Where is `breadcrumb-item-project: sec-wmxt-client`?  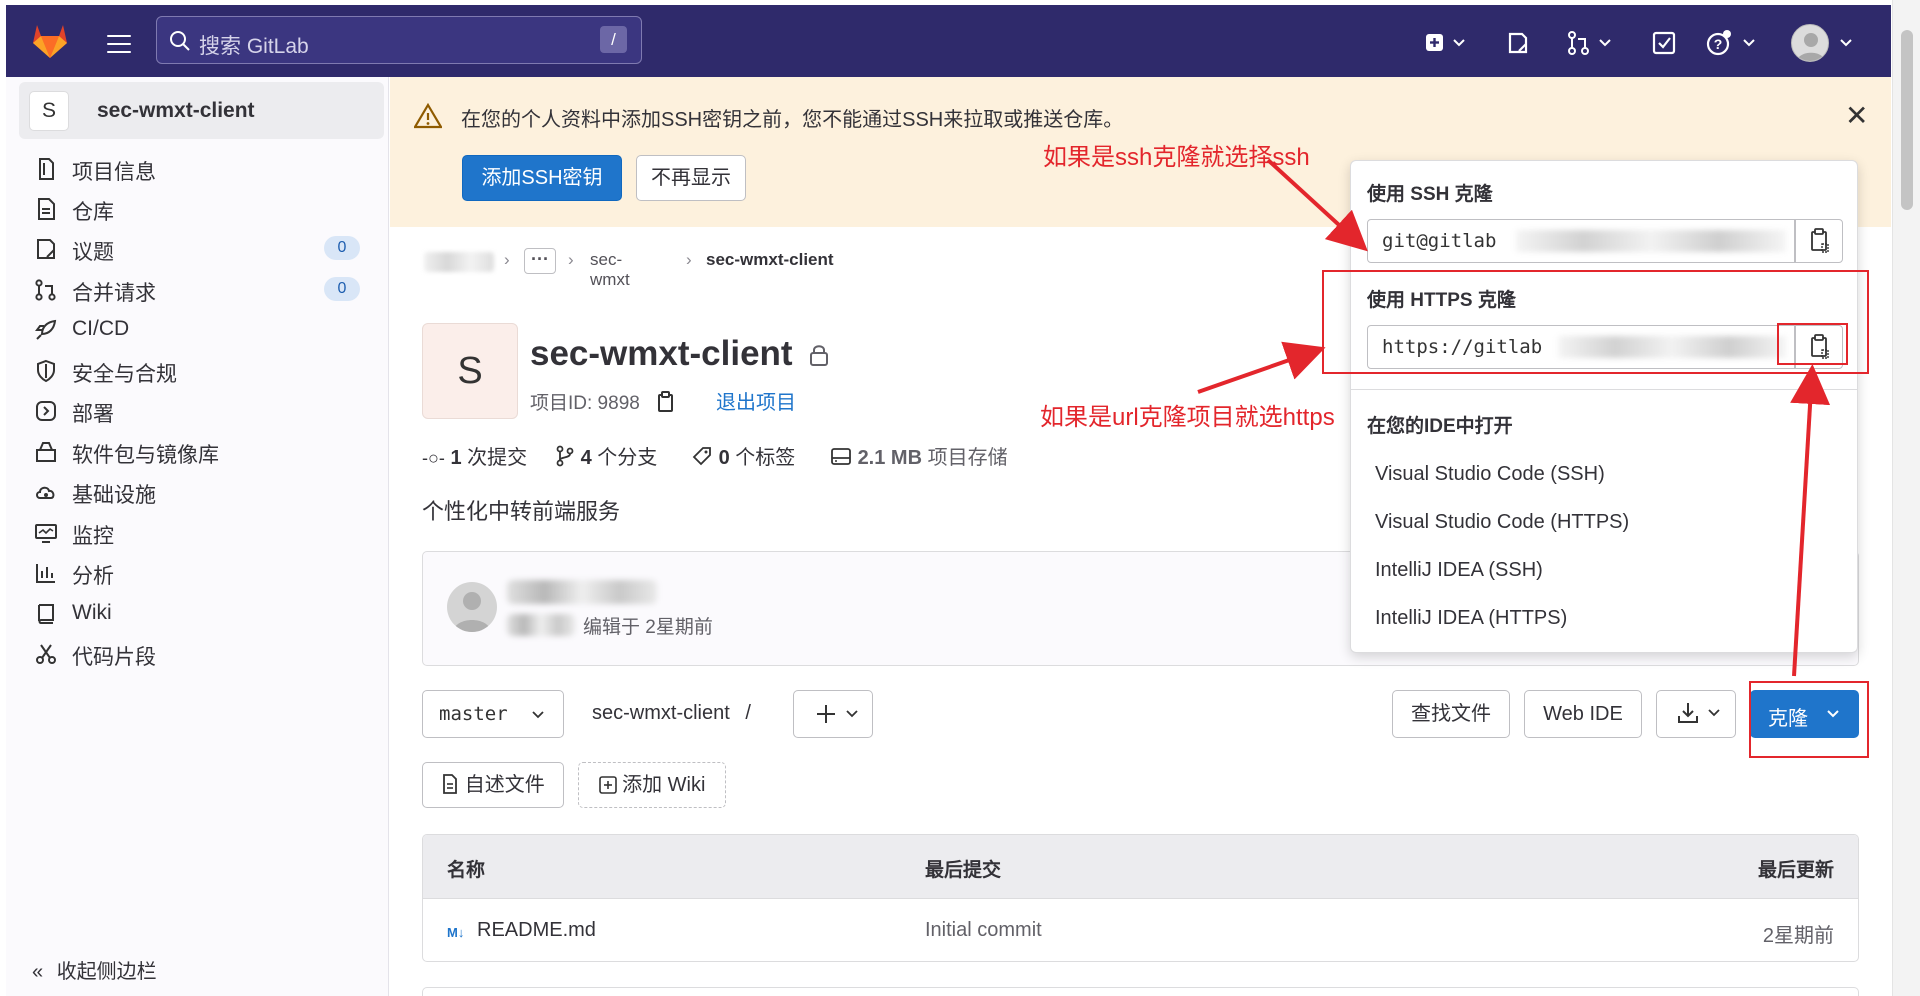 breadcrumb-item-project: sec-wmxt-client is located at coordinates (770, 260).